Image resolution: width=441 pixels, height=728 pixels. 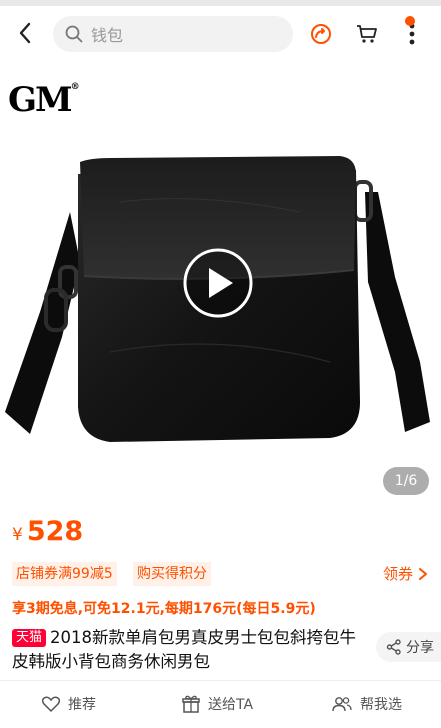 What do you see at coordinates (420, 648) in the screenshot?
I see `share-label: 分享` at bounding box center [420, 648].